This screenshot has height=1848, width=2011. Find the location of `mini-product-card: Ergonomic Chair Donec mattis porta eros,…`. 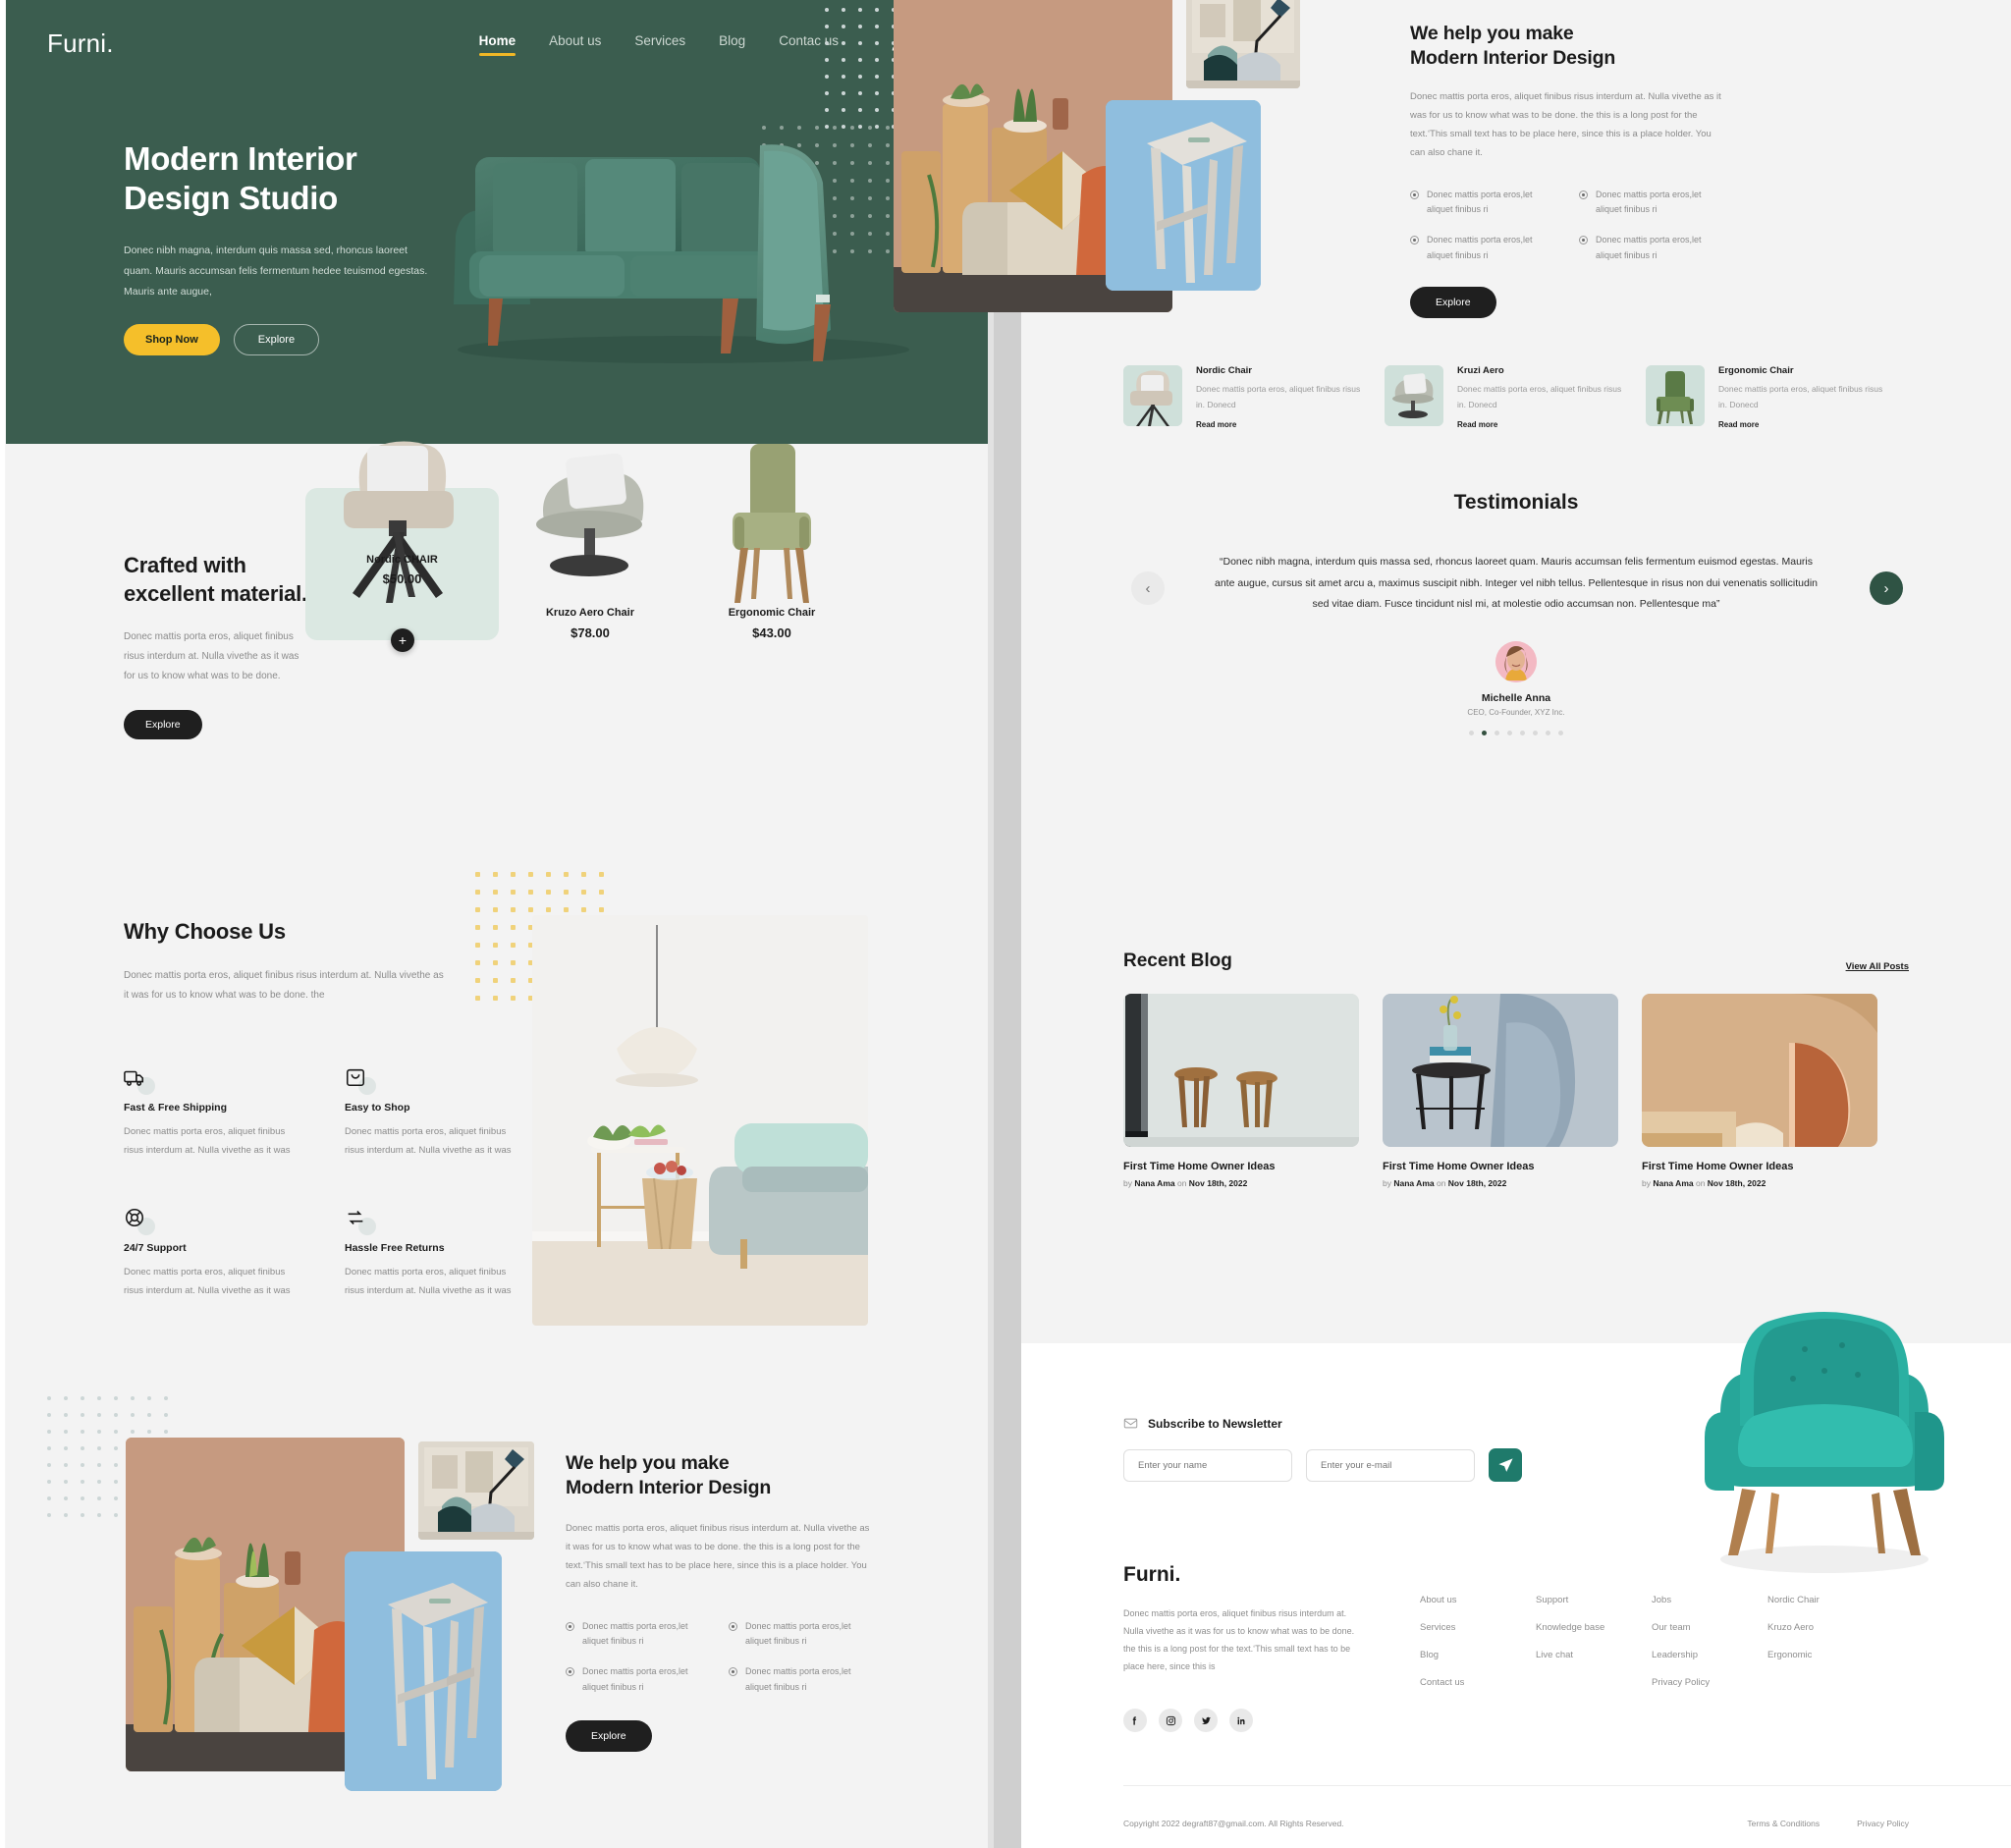

mini-product-card: Ergonomic Chair Donec mattis porta eros,… is located at coordinates (1768, 397).